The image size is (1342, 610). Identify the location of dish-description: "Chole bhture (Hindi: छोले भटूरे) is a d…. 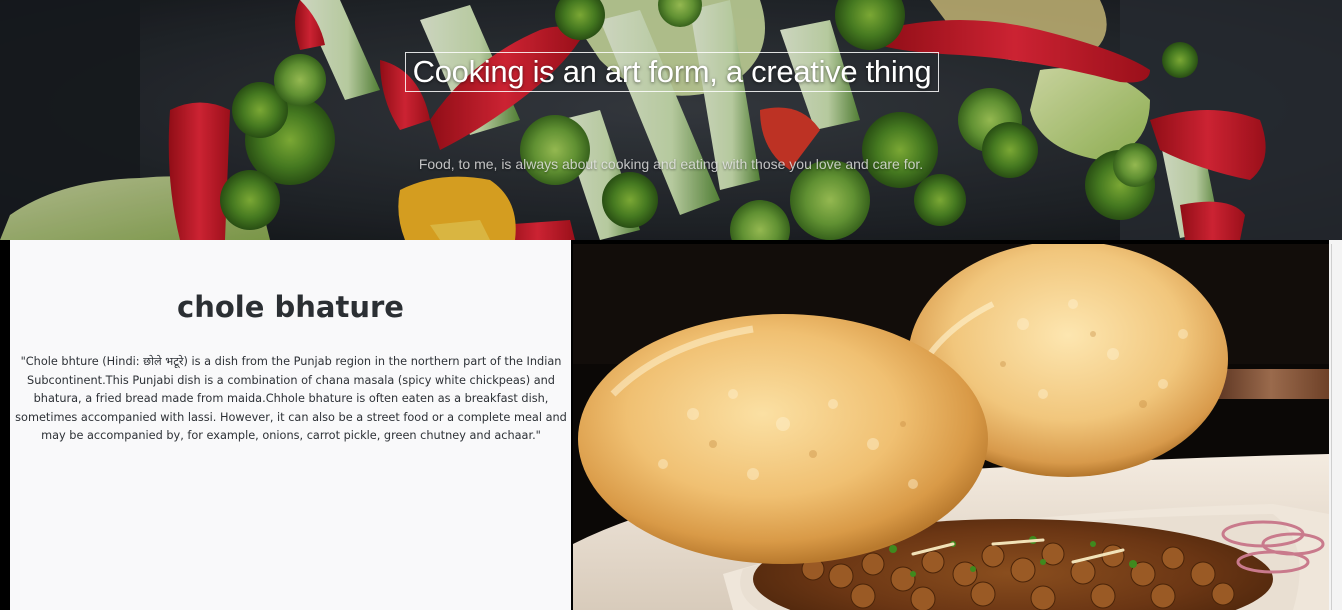
(291, 399).